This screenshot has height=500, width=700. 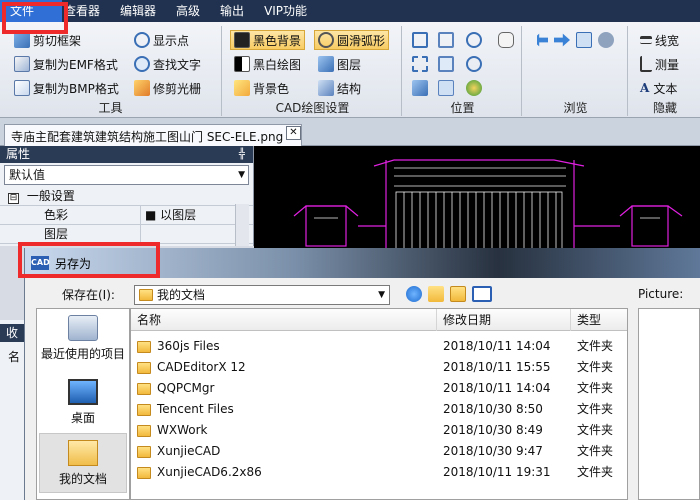 What do you see at coordinates (379, 451) in the screenshot?
I see `file-row: XunjieCAD 2018/10/30 9:47 文件夹` at bounding box center [379, 451].